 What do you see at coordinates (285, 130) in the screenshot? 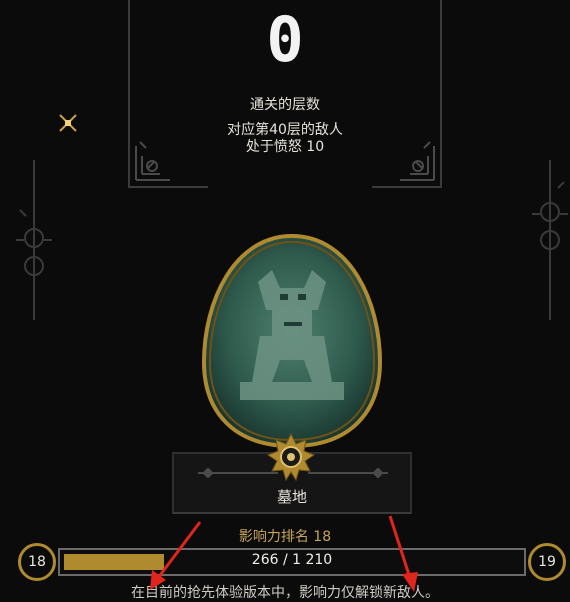
I see `enemy-floor-line: 对应第40层的敌人` at bounding box center [285, 130].